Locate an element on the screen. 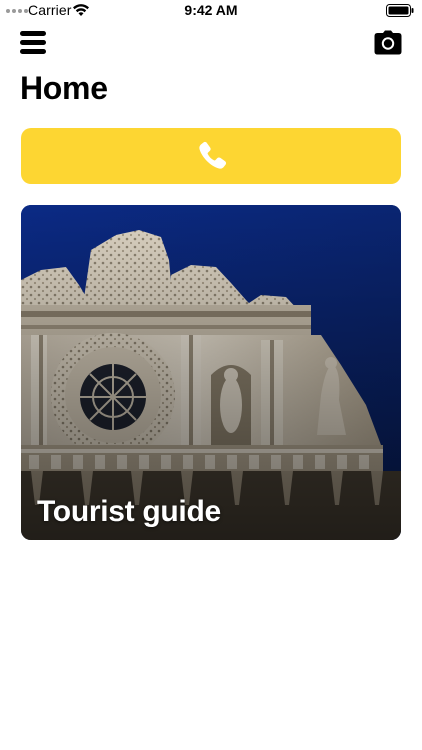 Image resolution: width=422 pixels, height=750 pixels. camera-button is located at coordinates (388, 42).